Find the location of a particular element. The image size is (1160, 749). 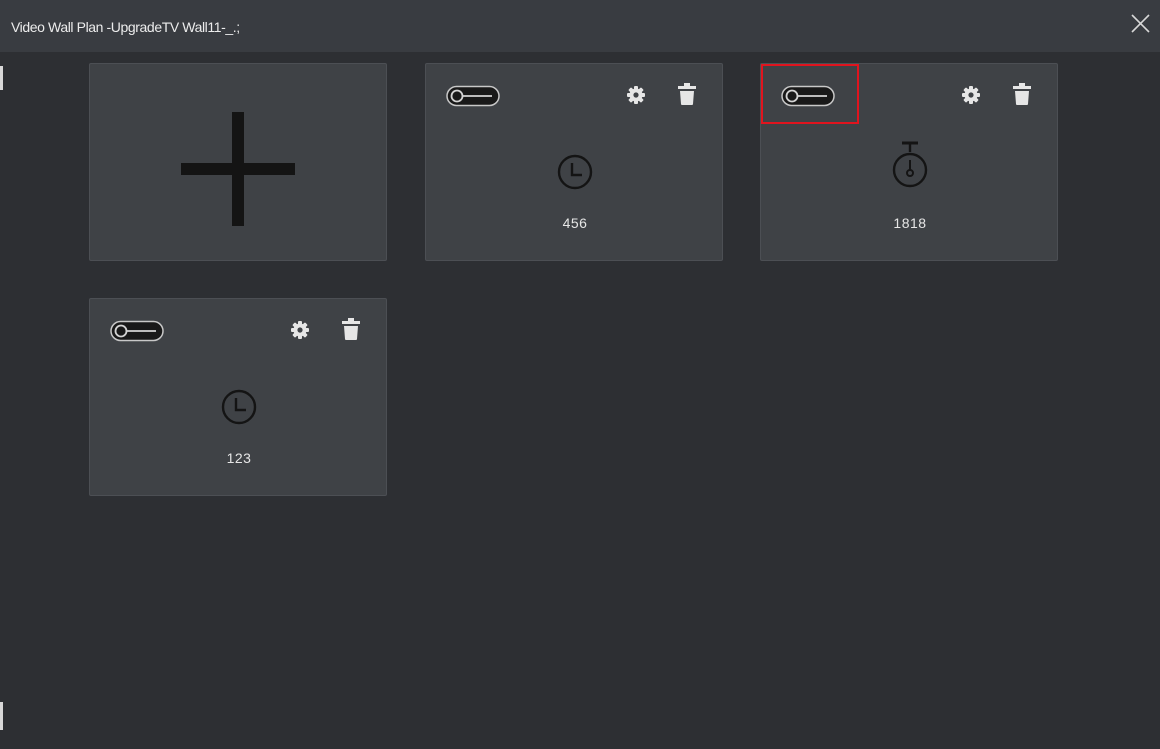

plan-card: 123 is located at coordinates (238, 397).